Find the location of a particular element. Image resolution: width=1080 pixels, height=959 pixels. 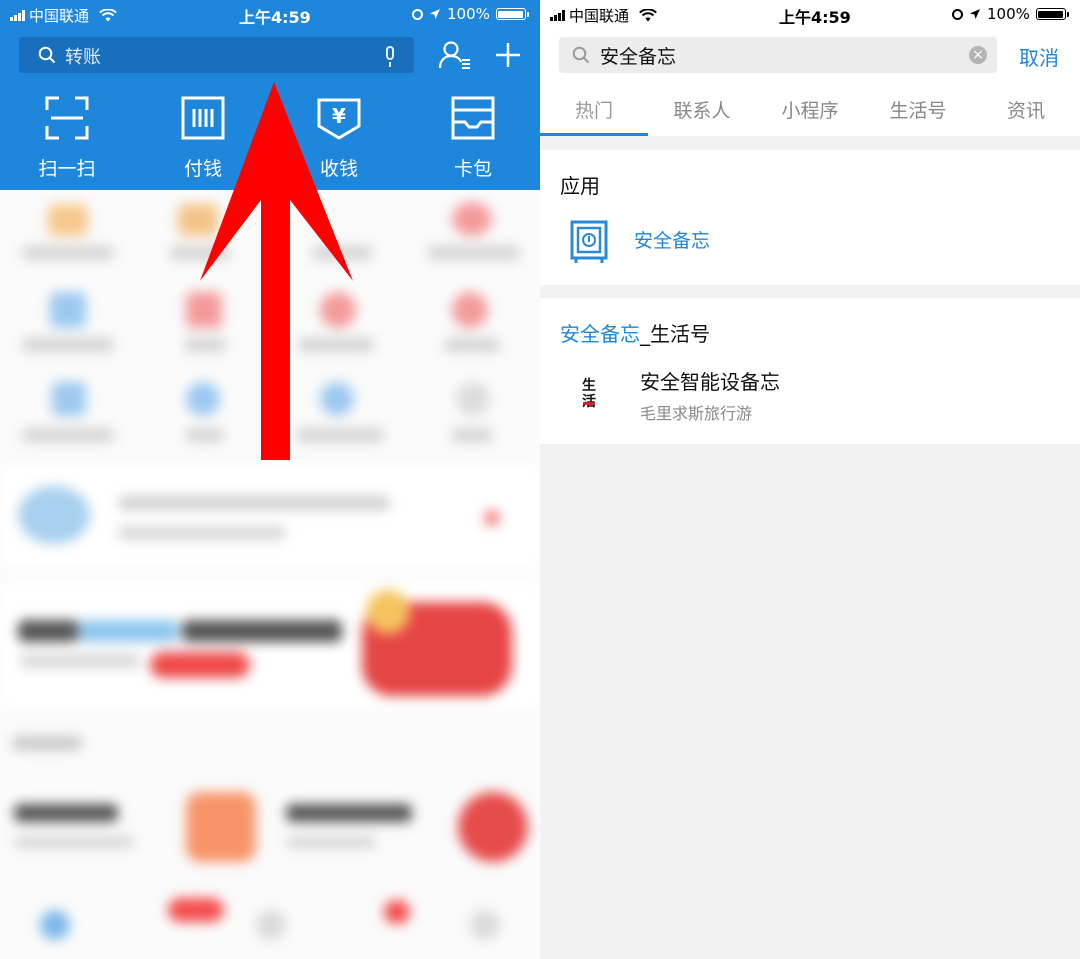

tab-mini-programs: 小程序 is located at coordinates (810, 109).